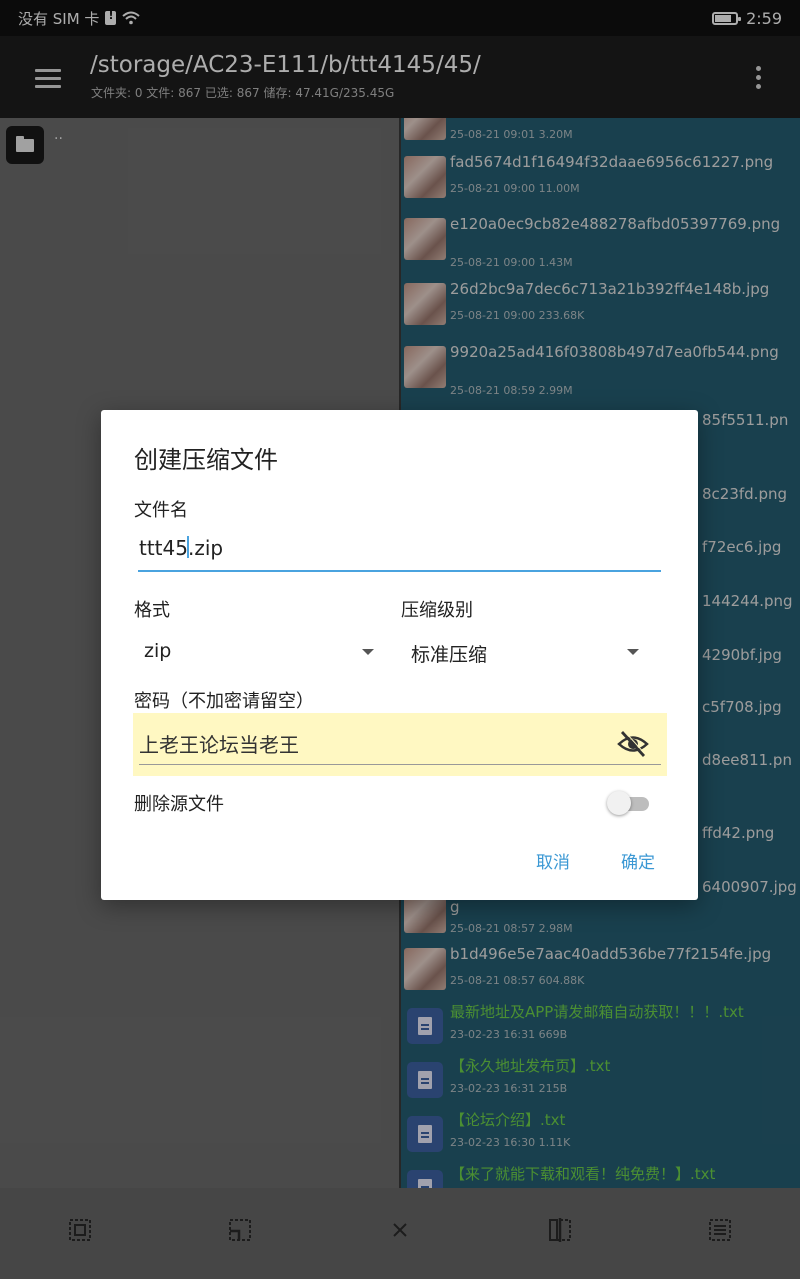 This screenshot has height=1279, width=800. What do you see at coordinates (163, 548) in the screenshot?
I see `filename-text-before-cursor: ttt45` at bounding box center [163, 548].